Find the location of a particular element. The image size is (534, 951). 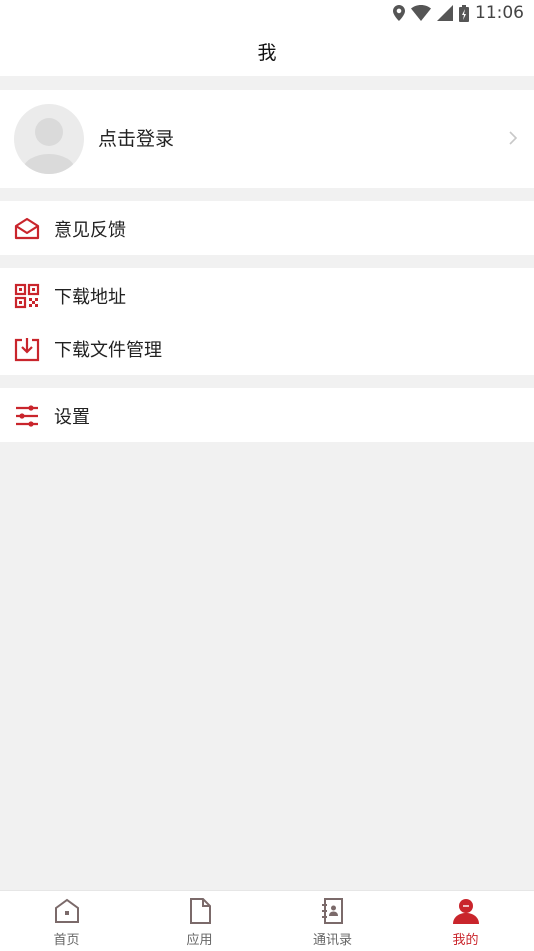

status-time: 11:06 is located at coordinates (499, 13).